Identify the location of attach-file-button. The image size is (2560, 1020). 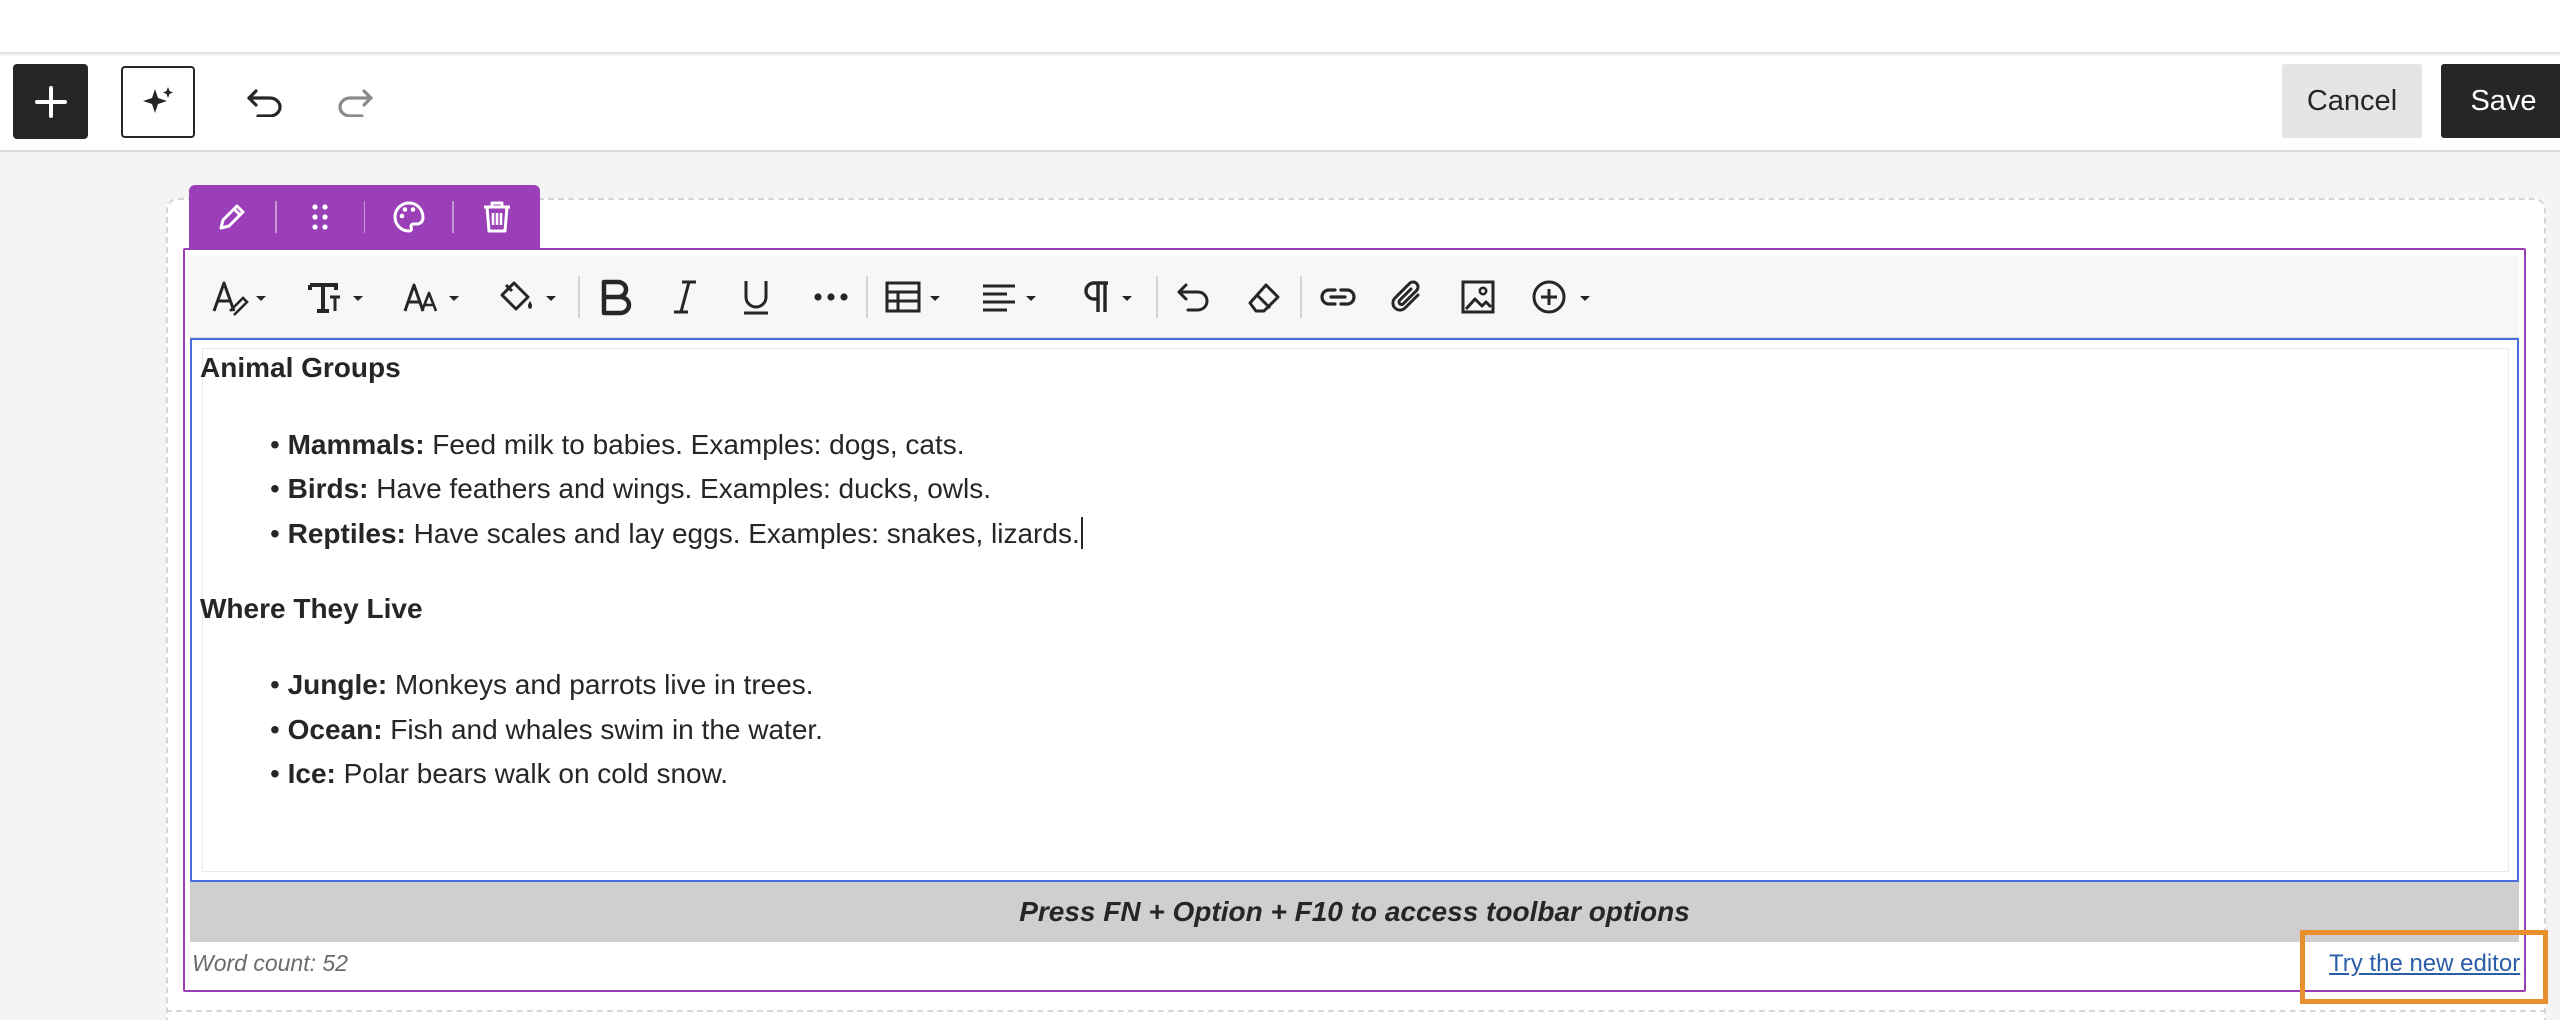
(1410, 297).